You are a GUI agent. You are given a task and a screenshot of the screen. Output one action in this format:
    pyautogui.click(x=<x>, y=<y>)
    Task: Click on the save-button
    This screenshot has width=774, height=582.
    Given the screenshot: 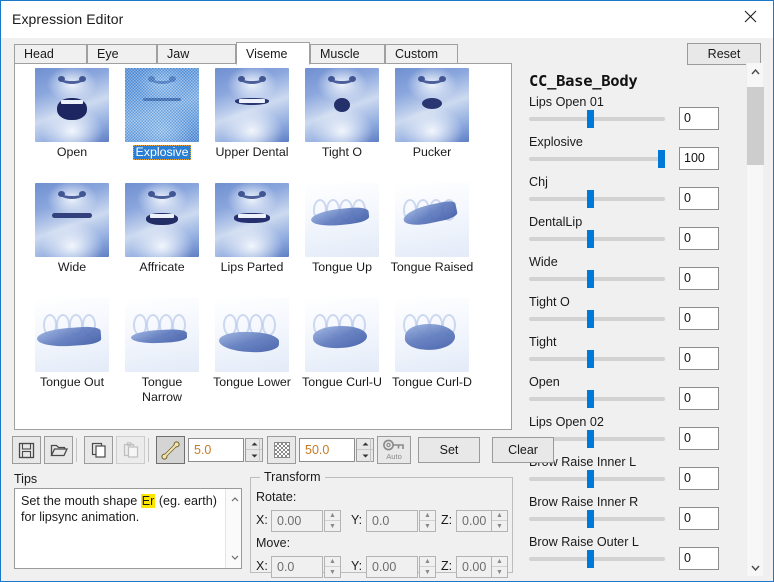 What is the action you would take?
    pyautogui.click(x=26, y=450)
    